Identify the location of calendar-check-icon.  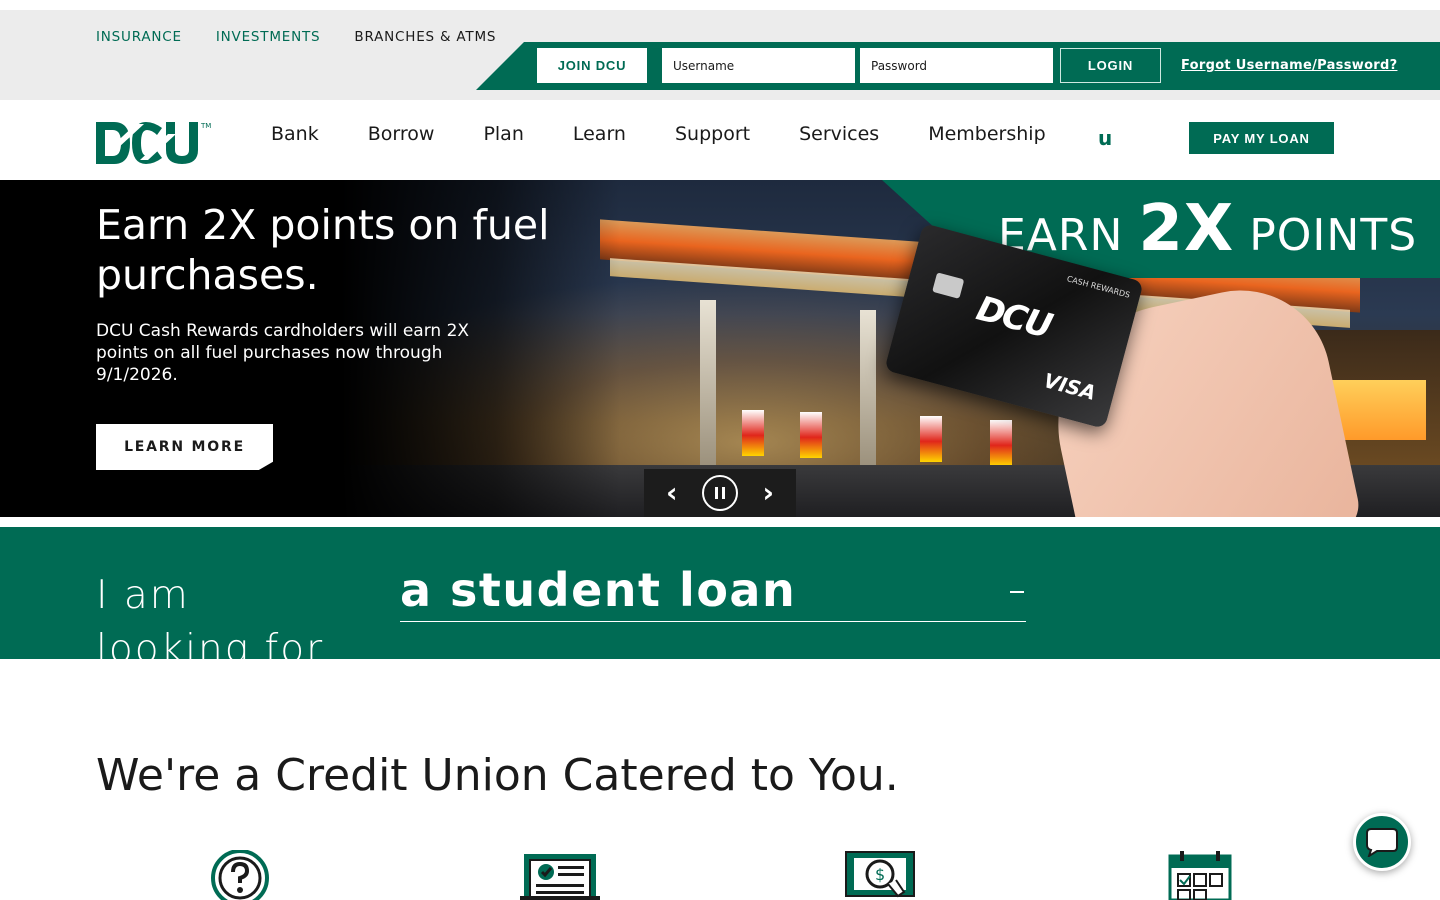
(1200, 875).